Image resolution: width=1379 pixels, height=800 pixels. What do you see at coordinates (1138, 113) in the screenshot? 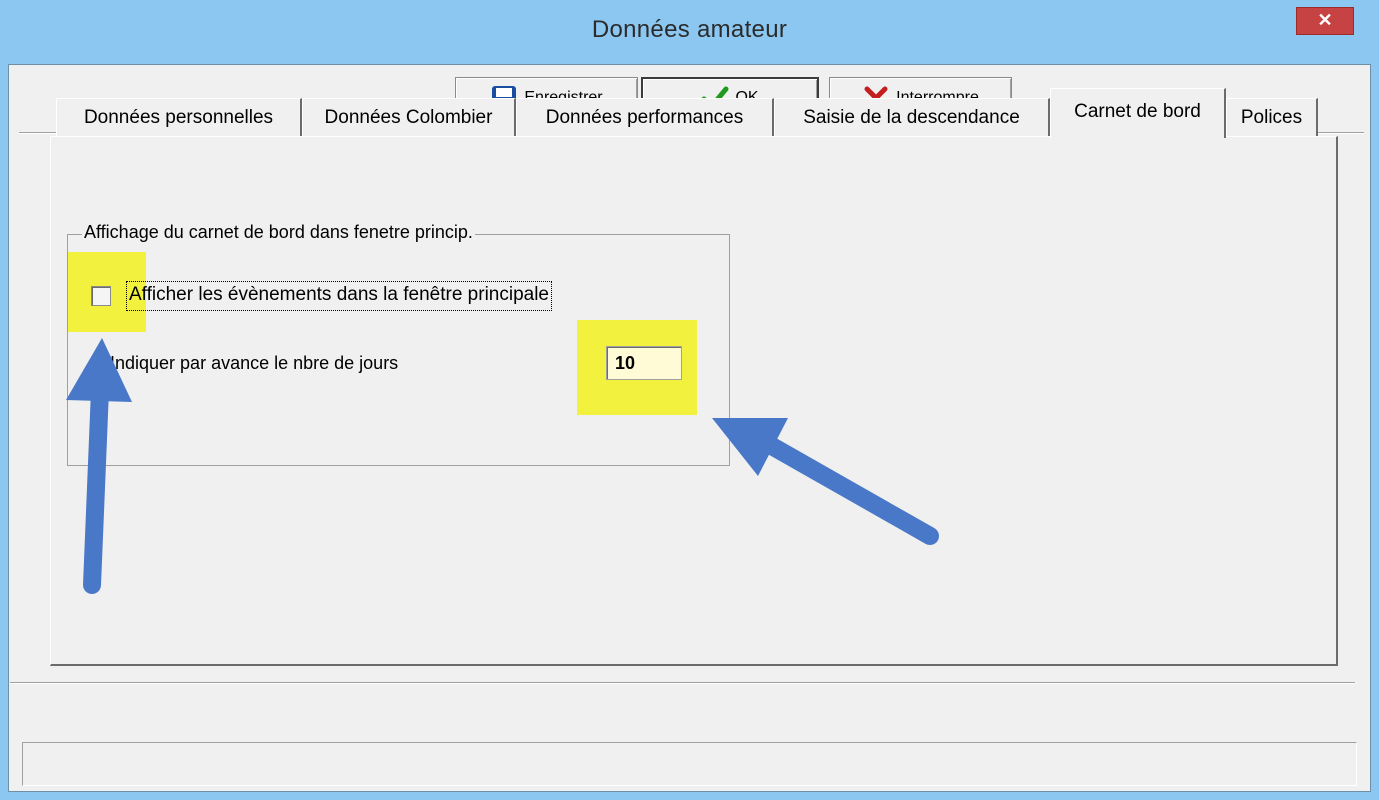
I see `tab-logbook: Carnet de bord` at bounding box center [1138, 113].